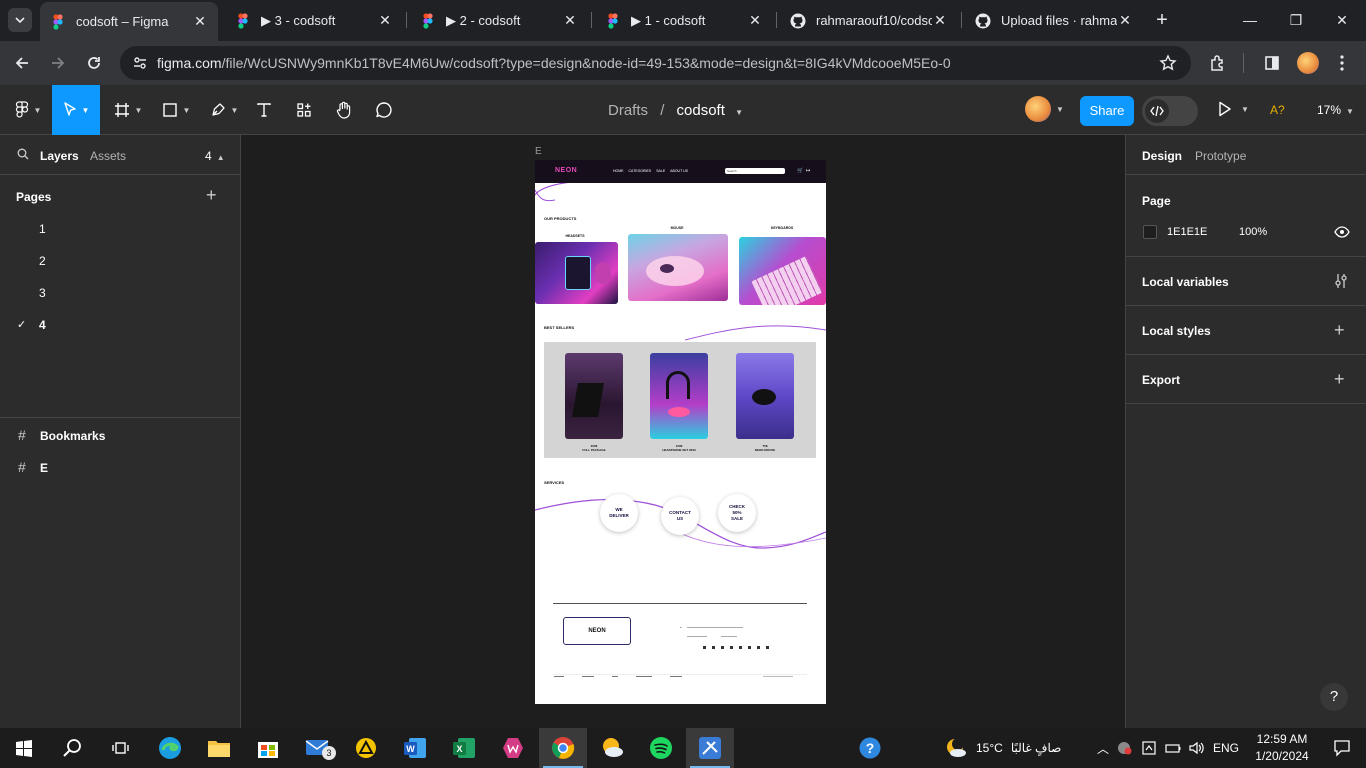 This screenshot has width=1366, height=768. Describe the element at coordinates (1002, 748) in the screenshot. I see `weather-widget: 15°C صافٍ غالبًا` at that location.